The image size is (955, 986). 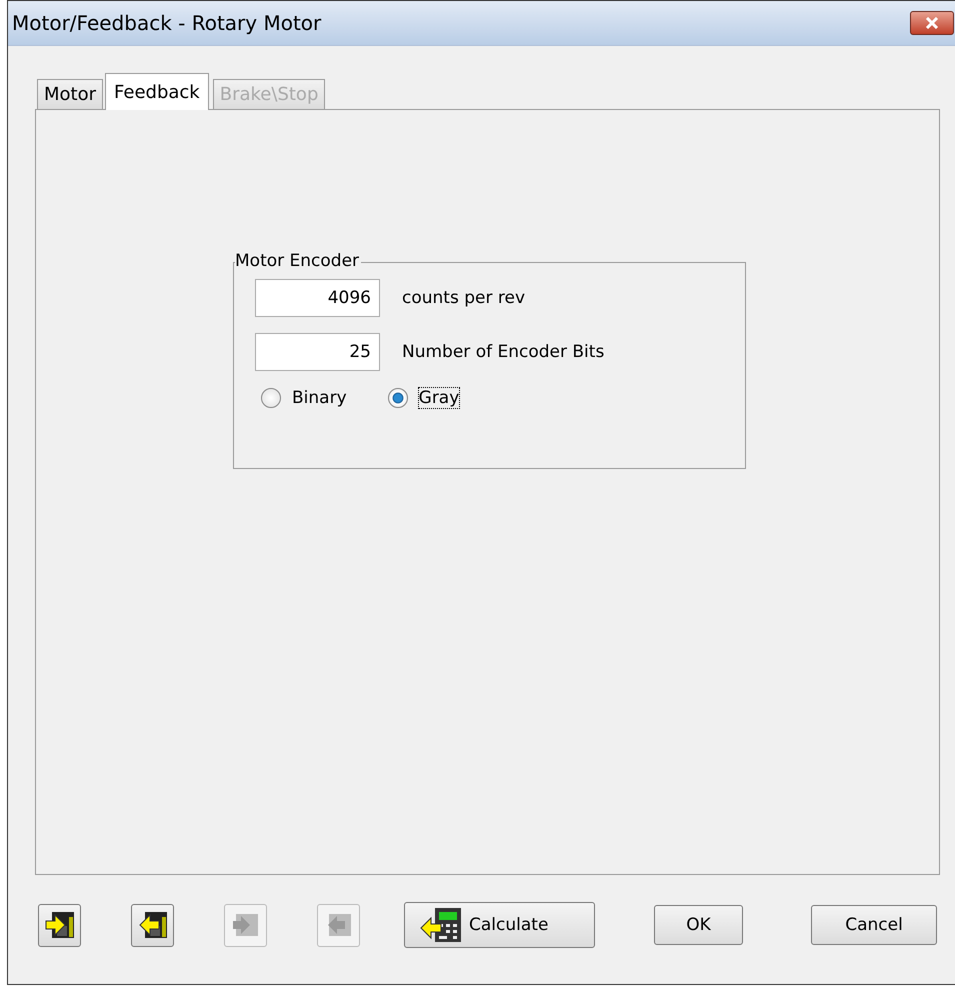 What do you see at coordinates (503, 352) in the screenshot?
I see `field-label: Number of Encoder Bits` at bounding box center [503, 352].